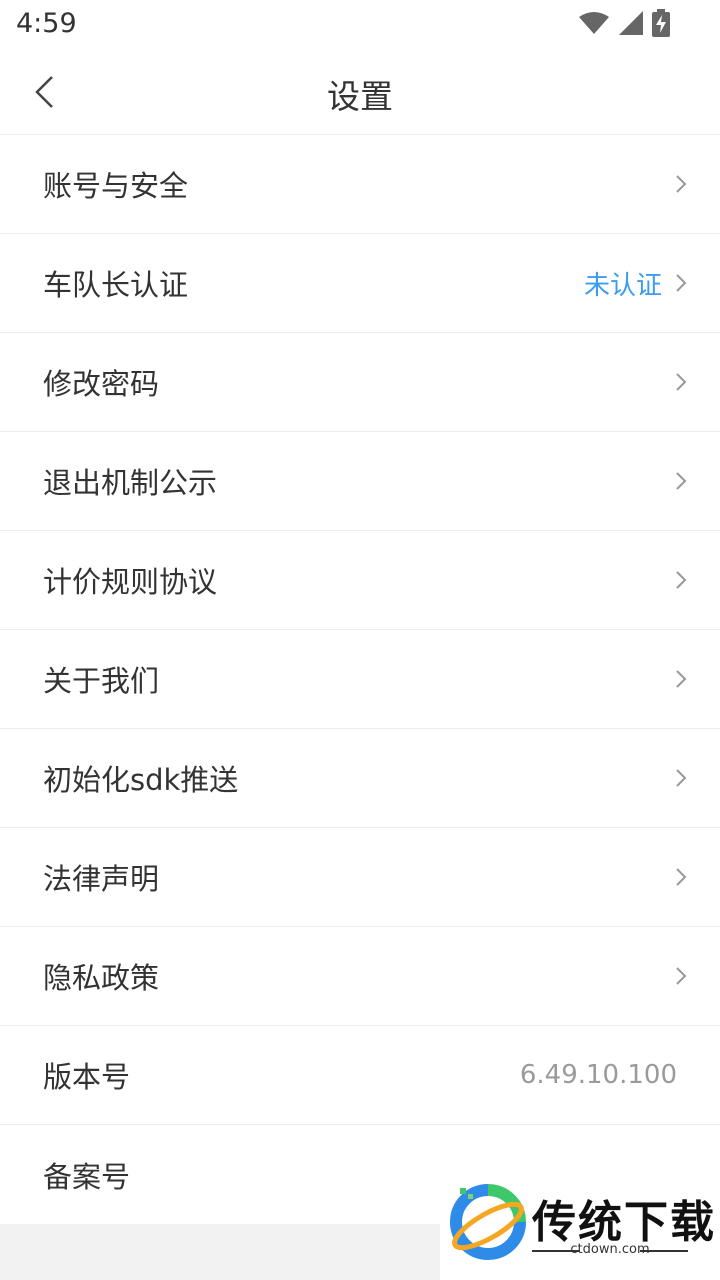 The width and height of the screenshot is (720, 1280). What do you see at coordinates (101, 978) in the screenshot?
I see `settings-item-label: 隐私政策` at bounding box center [101, 978].